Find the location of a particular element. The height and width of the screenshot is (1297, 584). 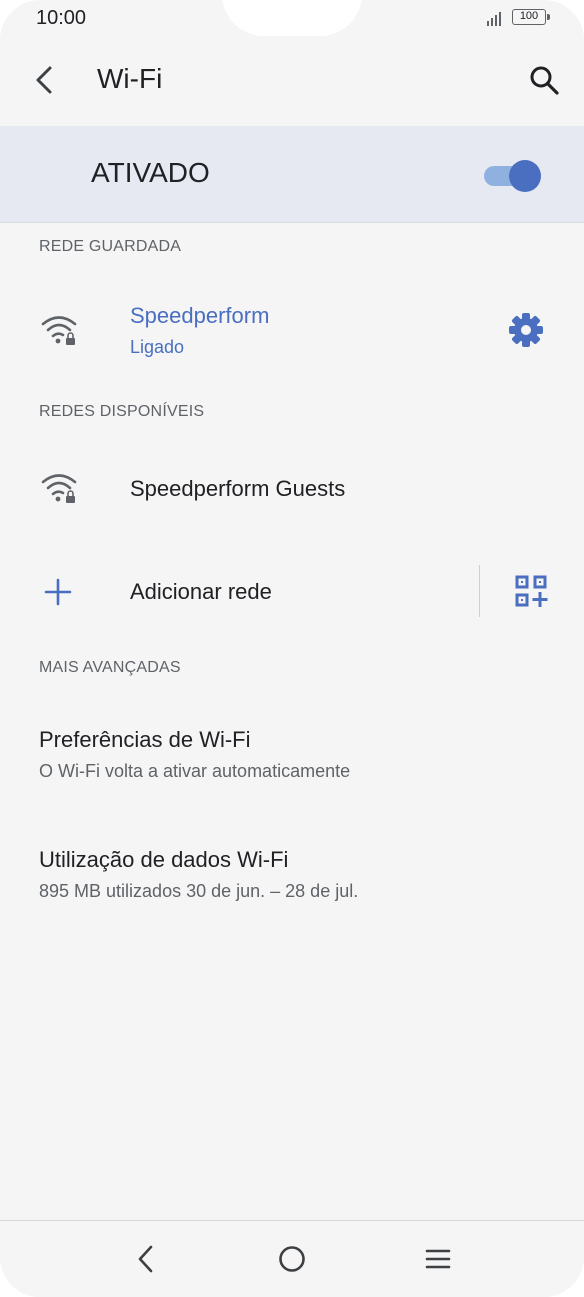

available-network-name: Speedperform Guests is located at coordinates (238, 488).